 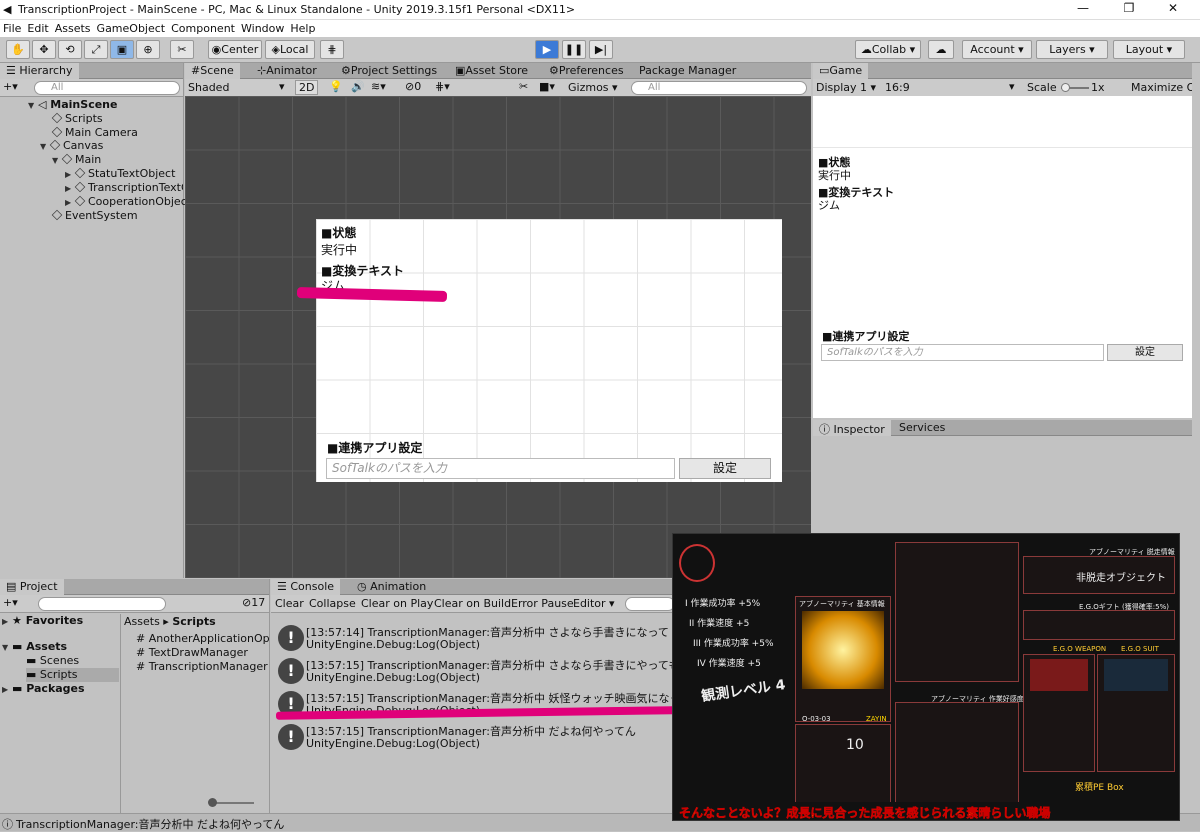 I want to click on rotate-tool-icon: ⟲, so click(x=70, y=49).